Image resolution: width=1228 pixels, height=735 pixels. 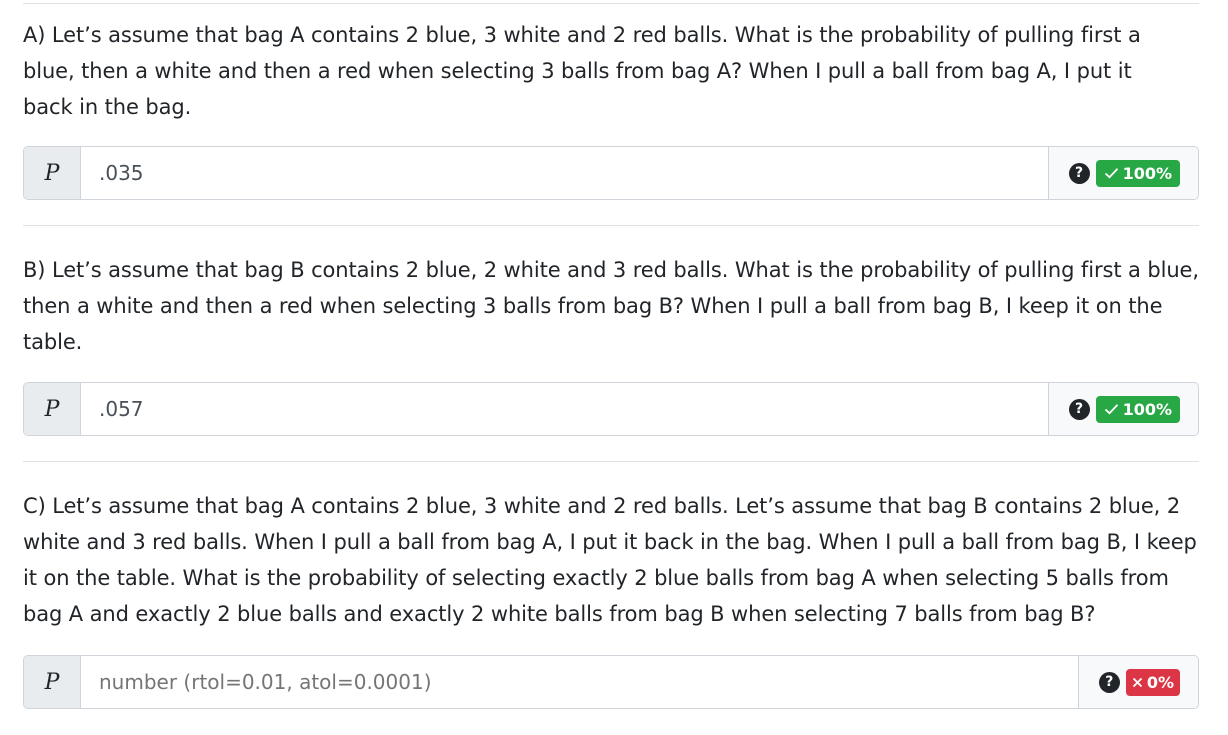 I want to click on x-icon, so click(x=1137, y=682).